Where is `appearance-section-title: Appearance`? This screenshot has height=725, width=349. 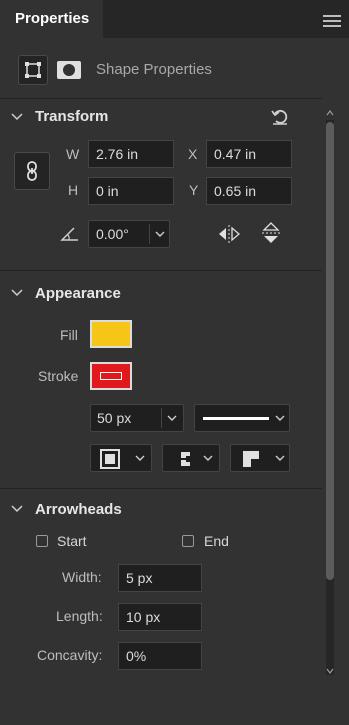 appearance-section-title: Appearance is located at coordinates (78, 293).